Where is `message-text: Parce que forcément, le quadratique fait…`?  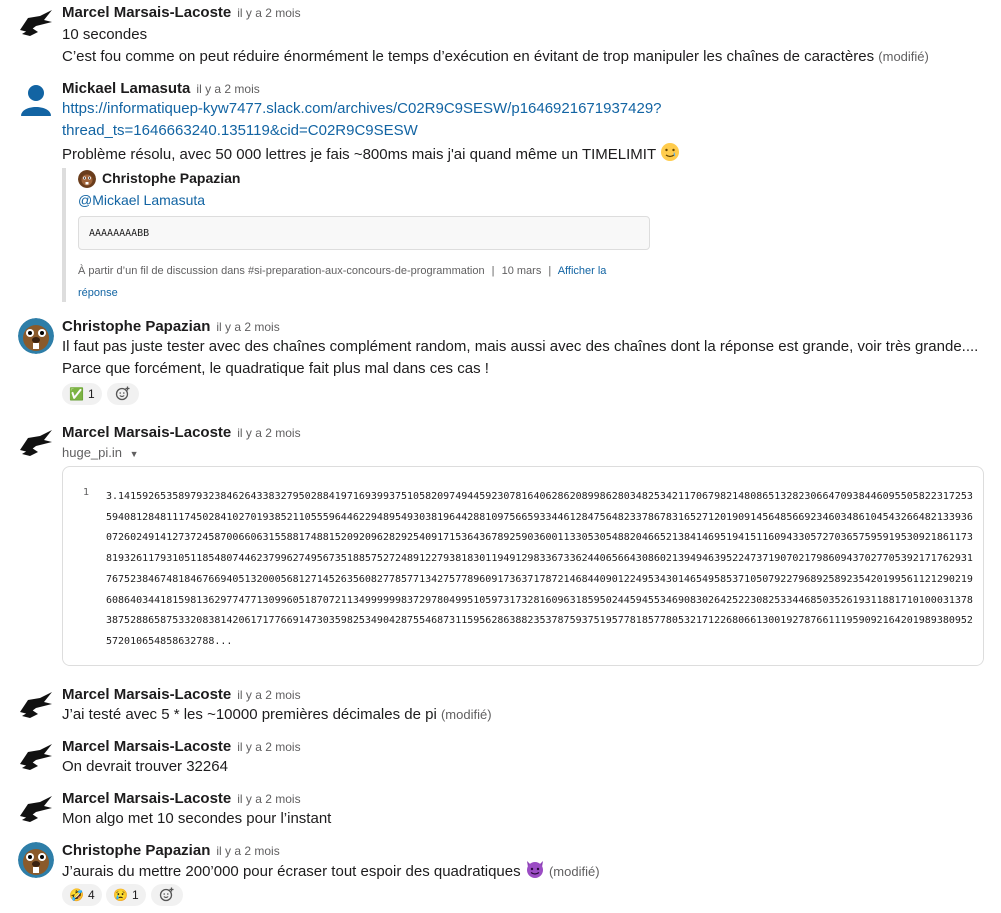
message-text: Parce que forcément, le quadratique fait… is located at coordinates (275, 368).